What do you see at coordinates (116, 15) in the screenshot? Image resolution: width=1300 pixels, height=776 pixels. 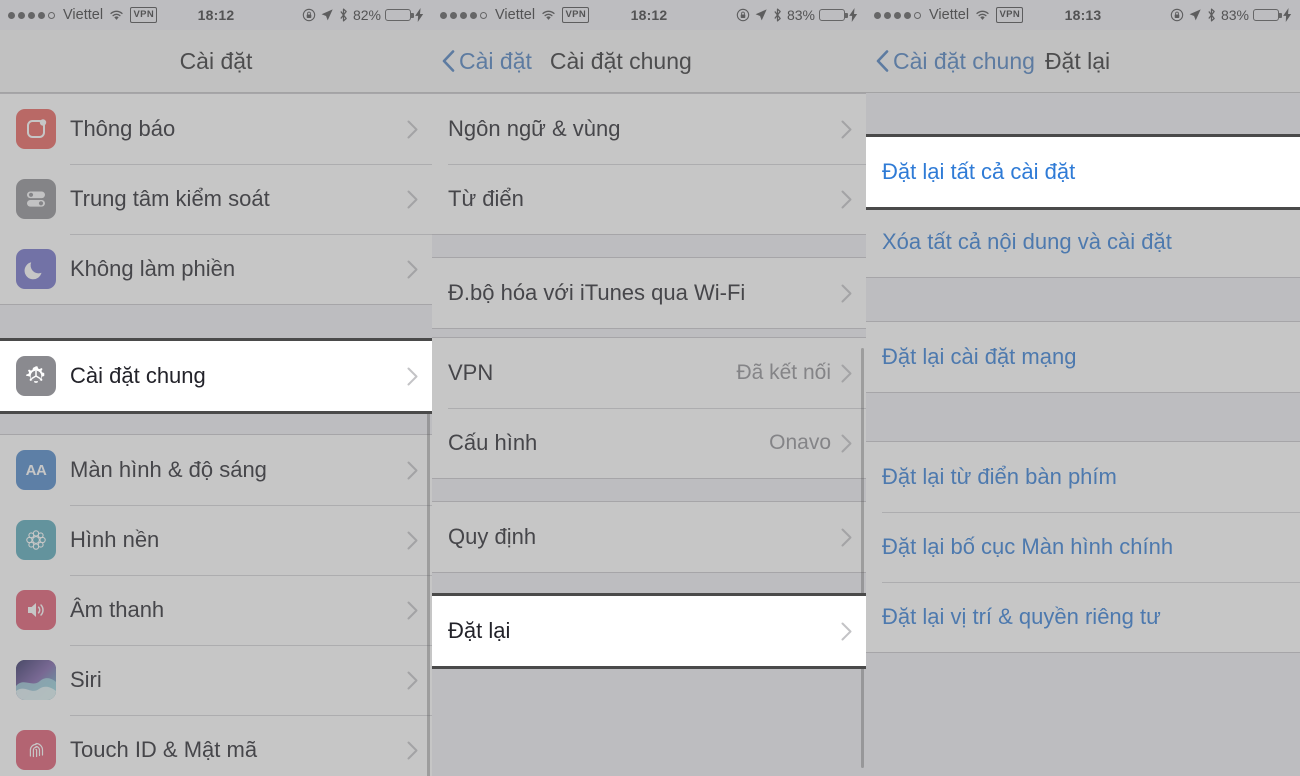 I see `wifi-icon` at bounding box center [116, 15].